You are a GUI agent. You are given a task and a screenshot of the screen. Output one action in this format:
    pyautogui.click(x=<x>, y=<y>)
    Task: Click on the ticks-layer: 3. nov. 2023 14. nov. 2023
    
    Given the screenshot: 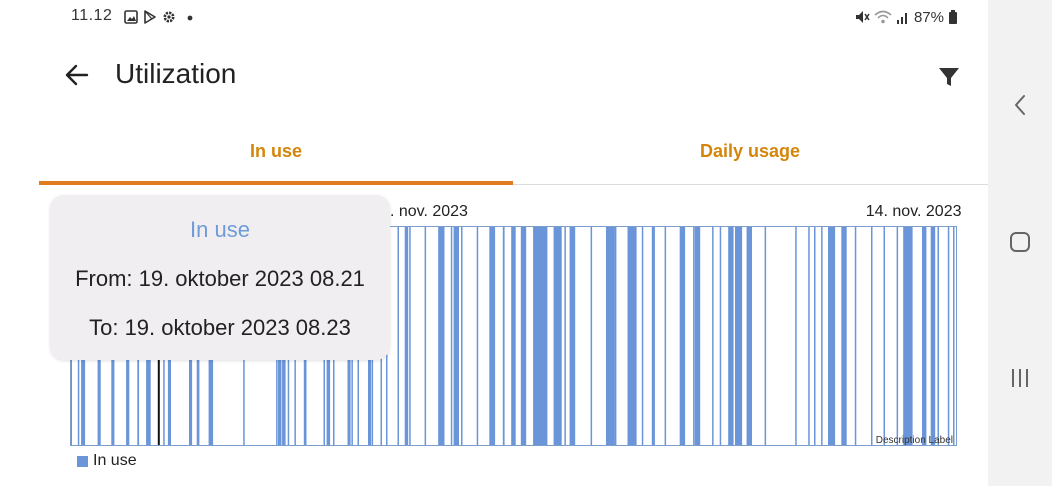 What is the action you would take?
    pyautogui.click(x=671, y=211)
    